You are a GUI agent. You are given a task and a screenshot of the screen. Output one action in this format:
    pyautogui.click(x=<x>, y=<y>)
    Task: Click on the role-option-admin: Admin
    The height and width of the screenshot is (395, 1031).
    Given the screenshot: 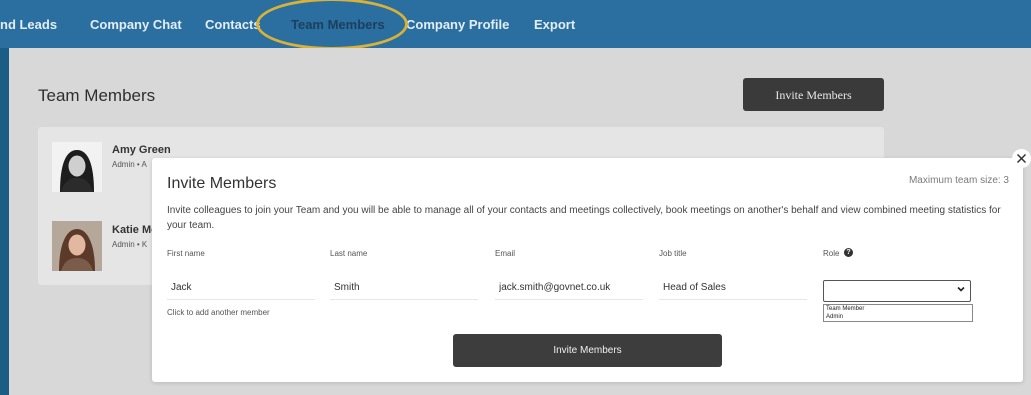 What is the action you would take?
    pyautogui.click(x=898, y=317)
    